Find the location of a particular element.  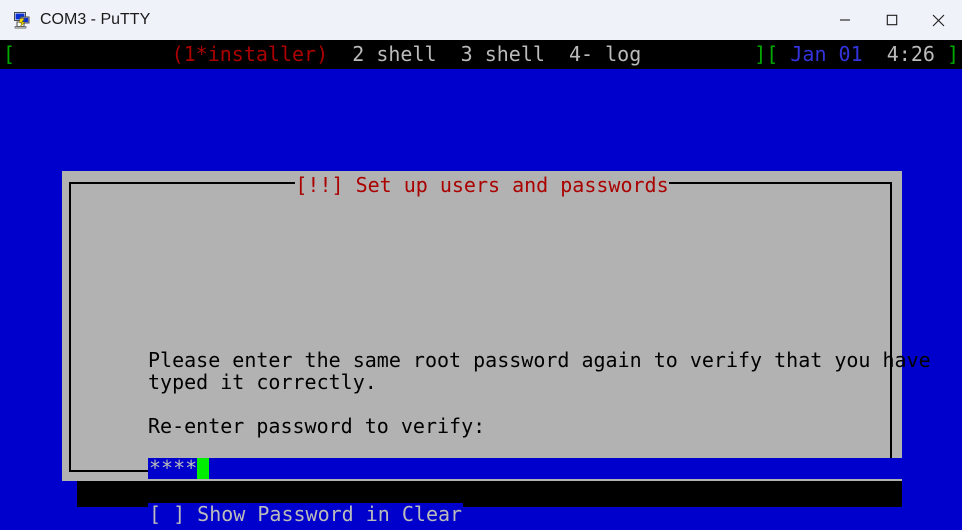

putty-icon is located at coordinates (21, 20).